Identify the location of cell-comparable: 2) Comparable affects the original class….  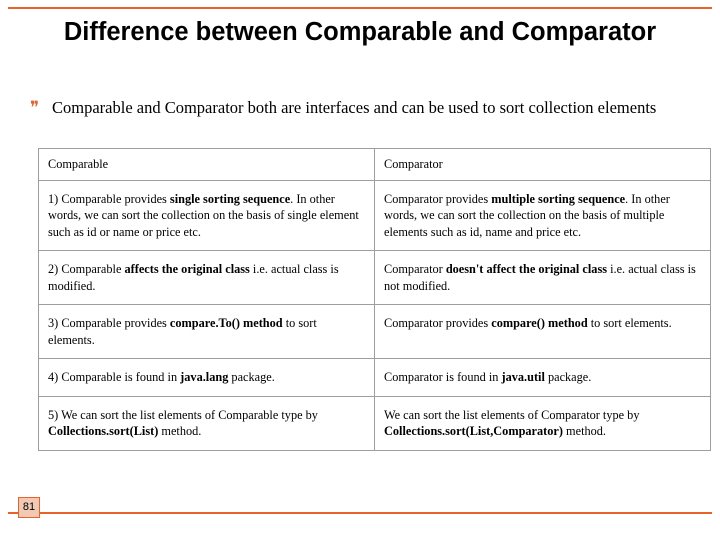
(206, 277).